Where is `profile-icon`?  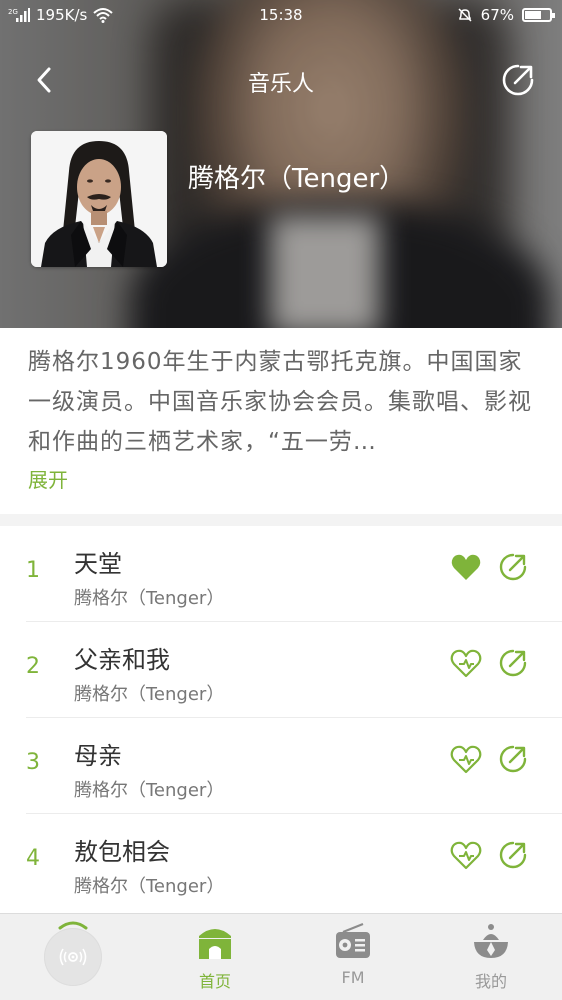 profile-icon is located at coordinates (491, 941).